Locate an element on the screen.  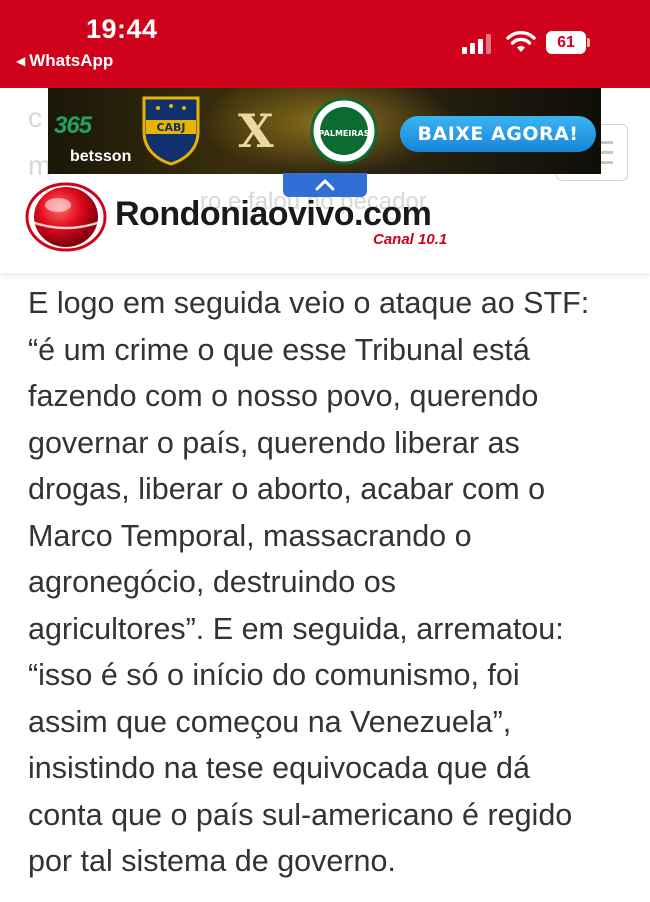
battery-level: 61 is located at coordinates (566, 42).